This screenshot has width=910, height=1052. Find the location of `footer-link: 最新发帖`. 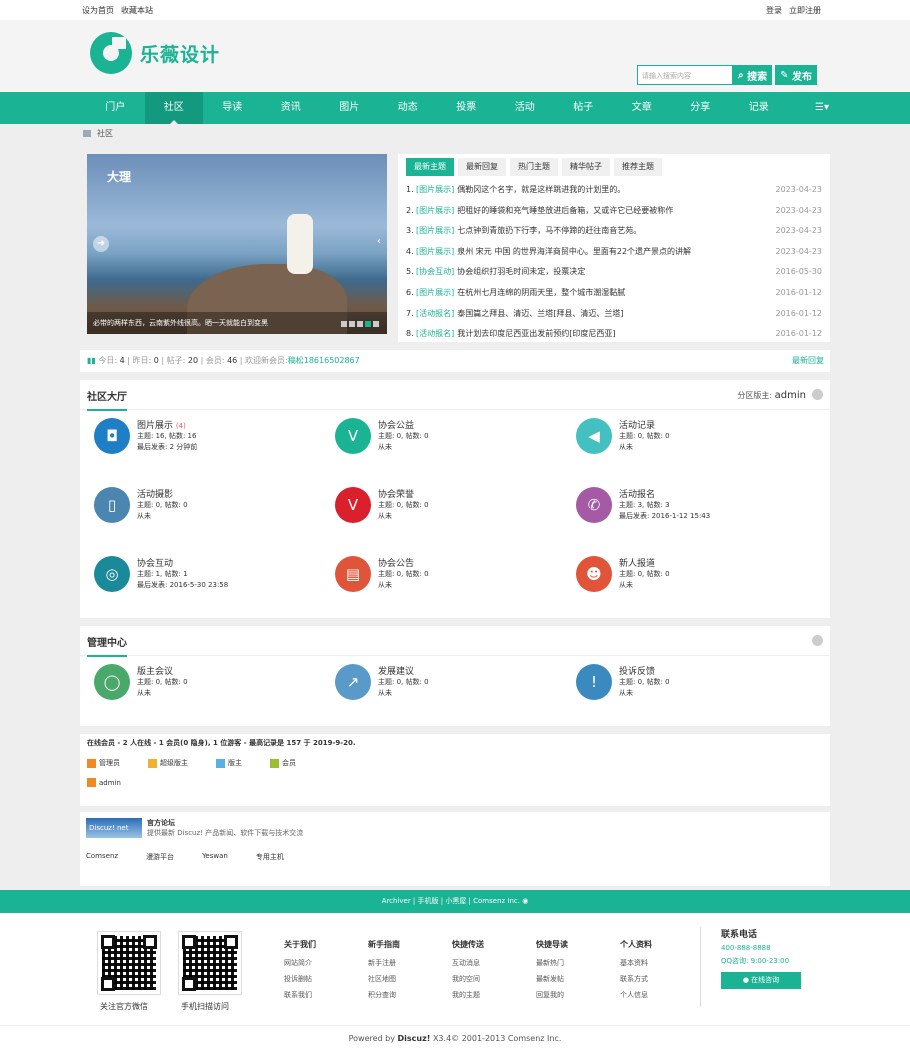

footer-link: 最新发帖 is located at coordinates (552, 979).